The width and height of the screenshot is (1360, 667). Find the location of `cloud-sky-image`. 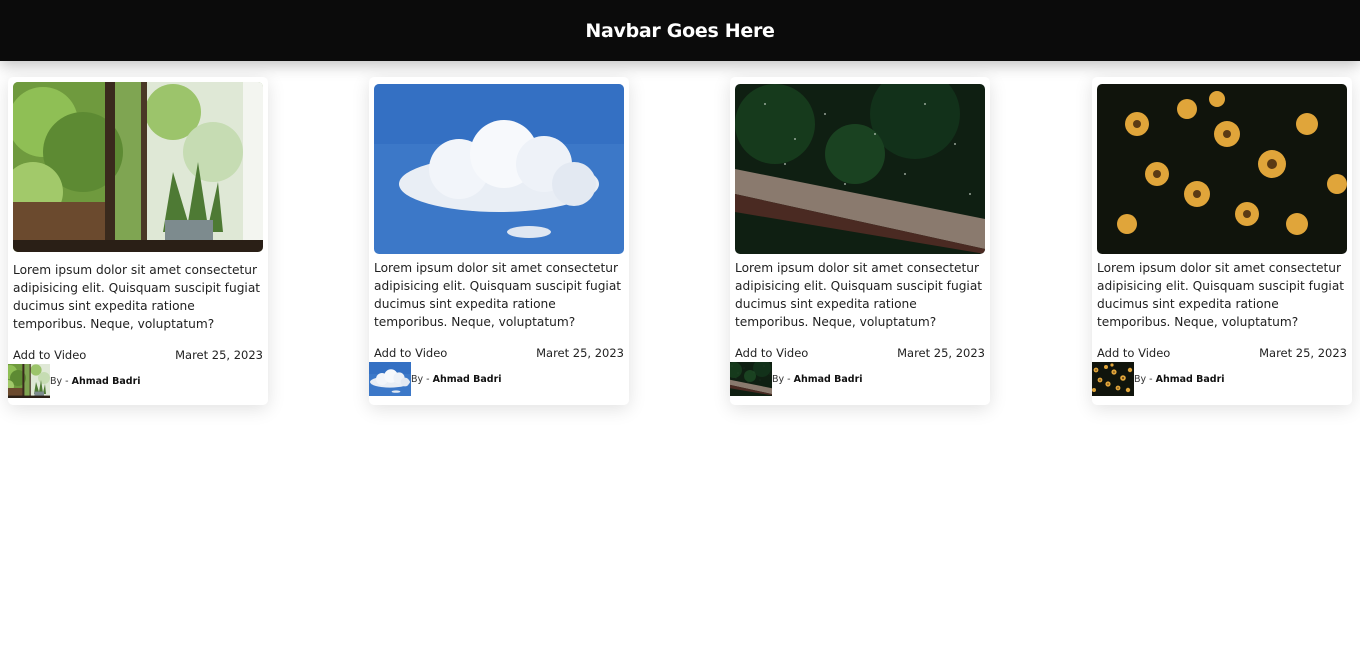

cloud-sky-image is located at coordinates (499, 169).